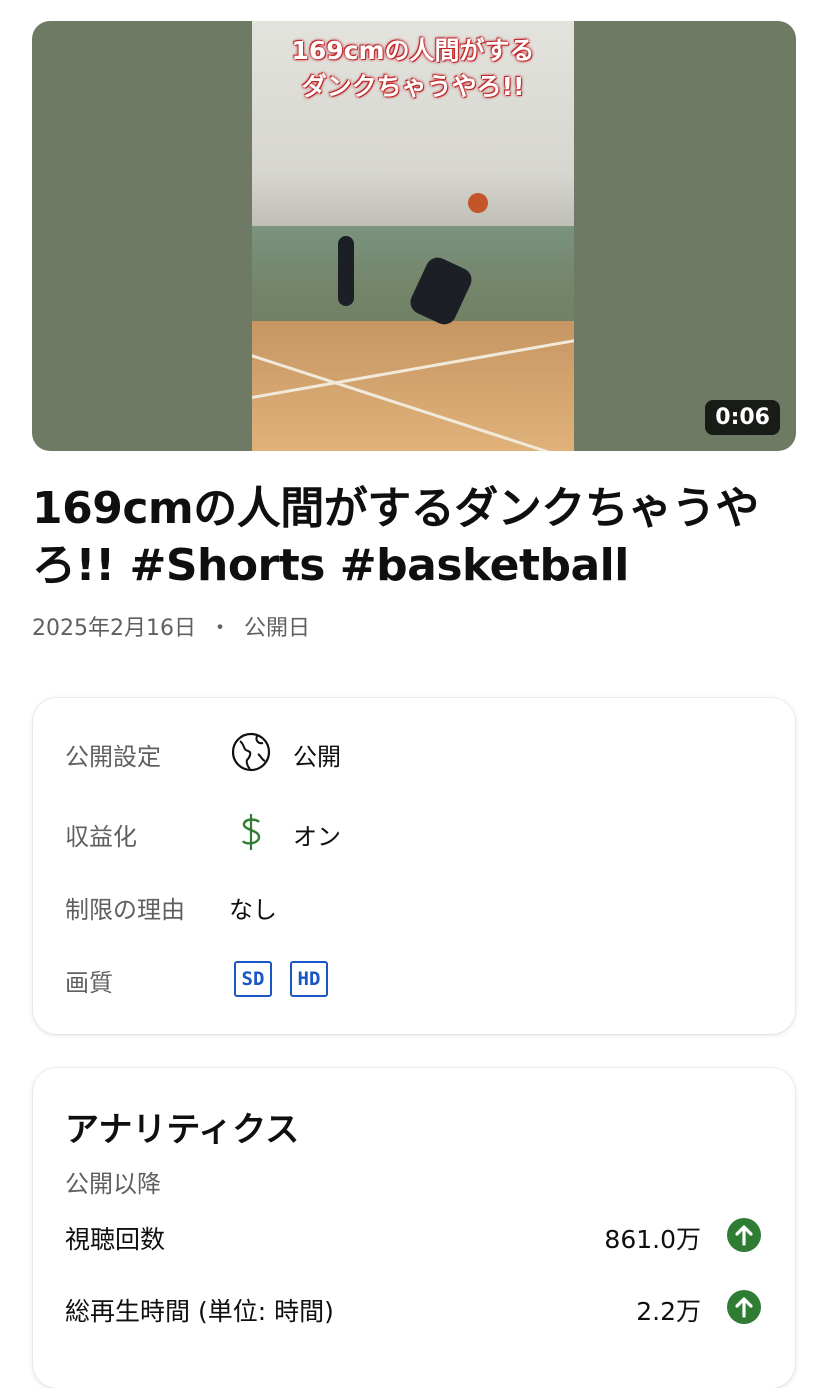 The width and height of the screenshot is (828, 1388). I want to click on gym-wall, so click(413, 281).